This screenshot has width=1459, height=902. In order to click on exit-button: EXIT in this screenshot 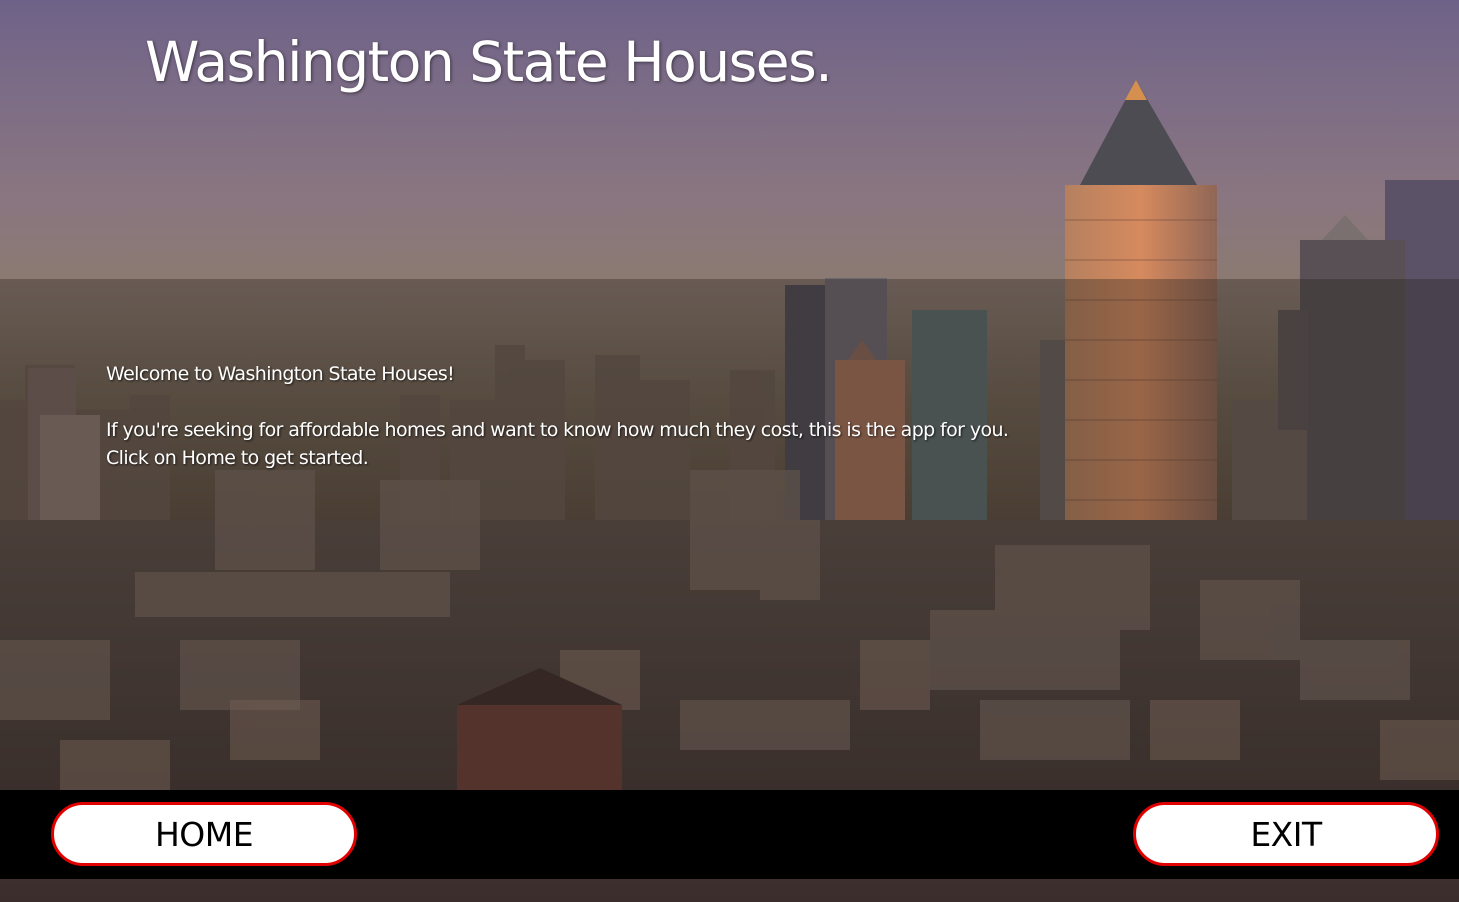, I will do `click(1286, 834)`.